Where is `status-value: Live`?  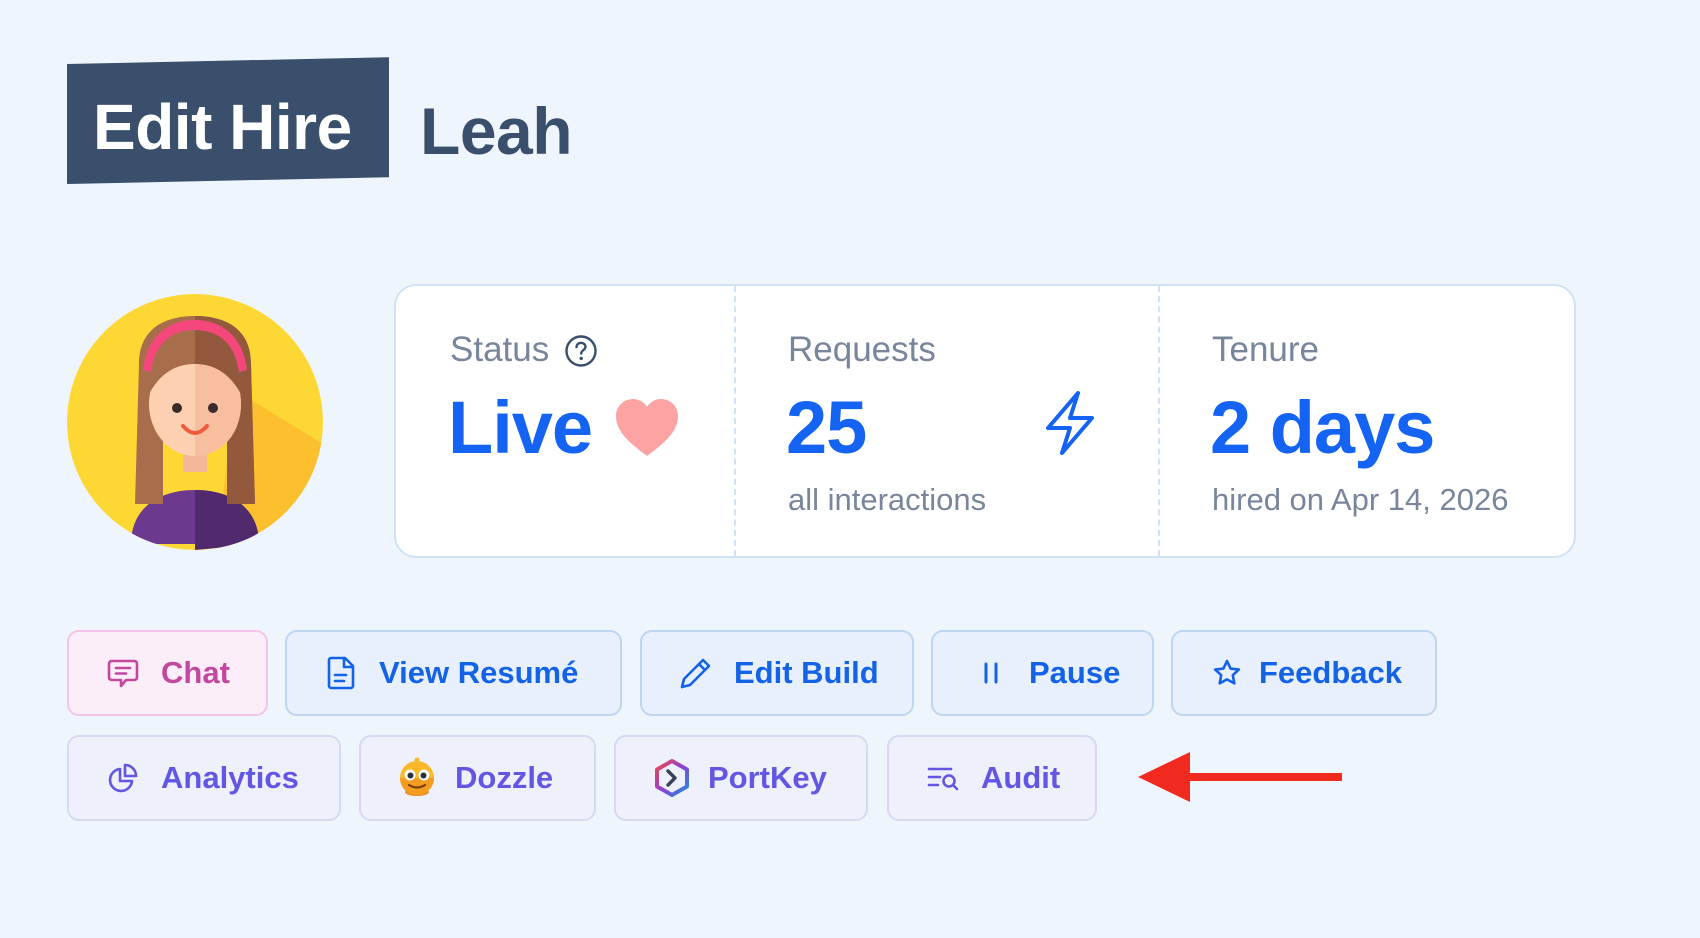 status-value: Live is located at coordinates (520, 427).